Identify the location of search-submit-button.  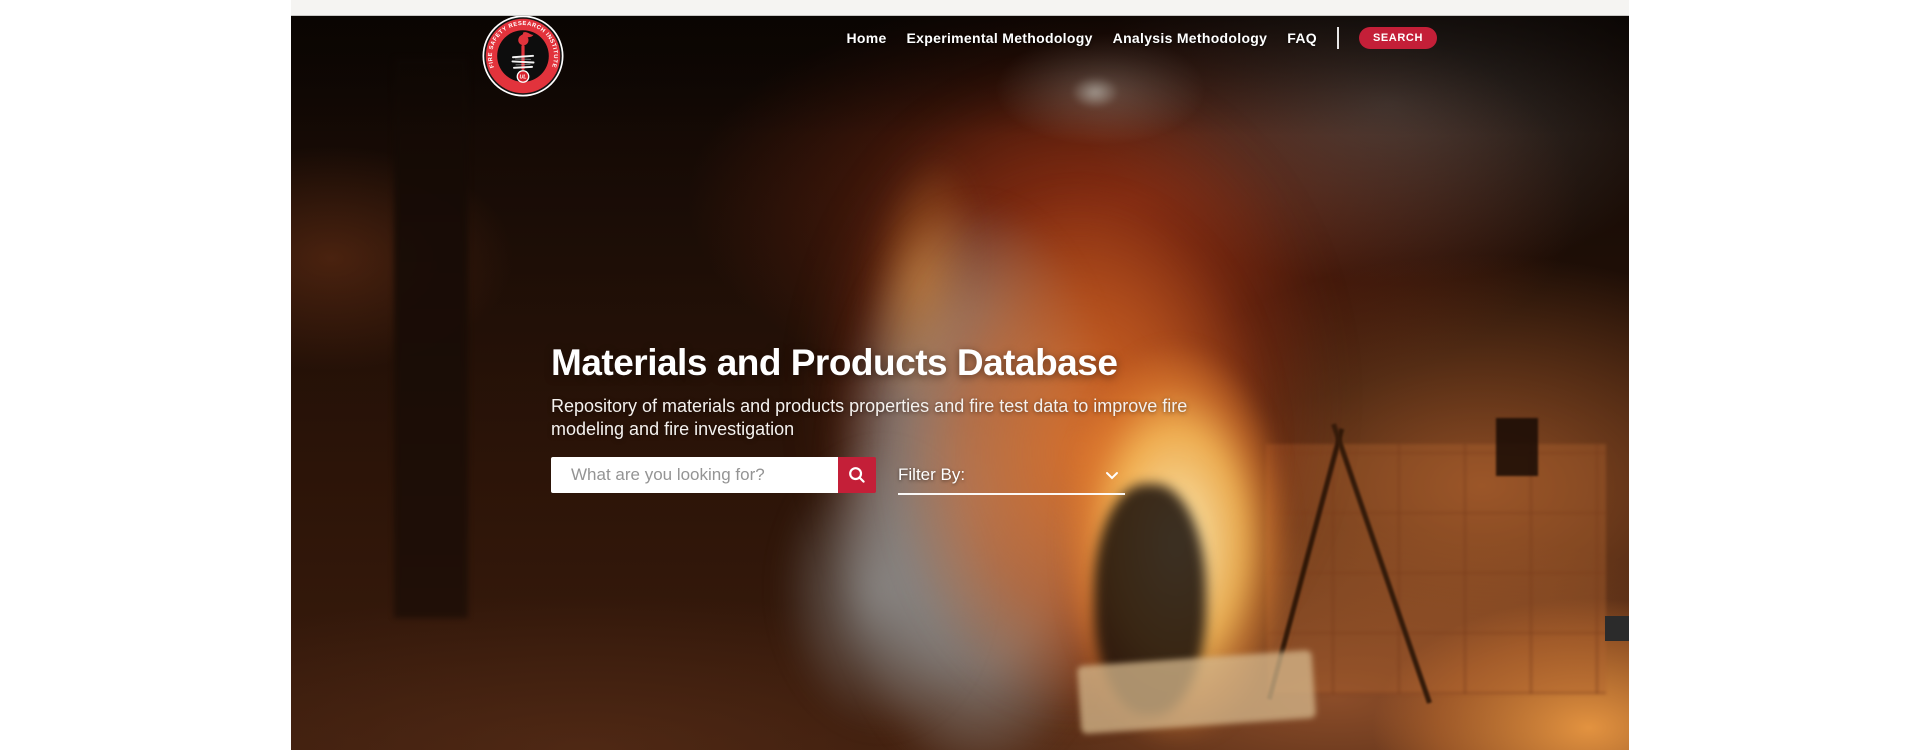
(857, 475).